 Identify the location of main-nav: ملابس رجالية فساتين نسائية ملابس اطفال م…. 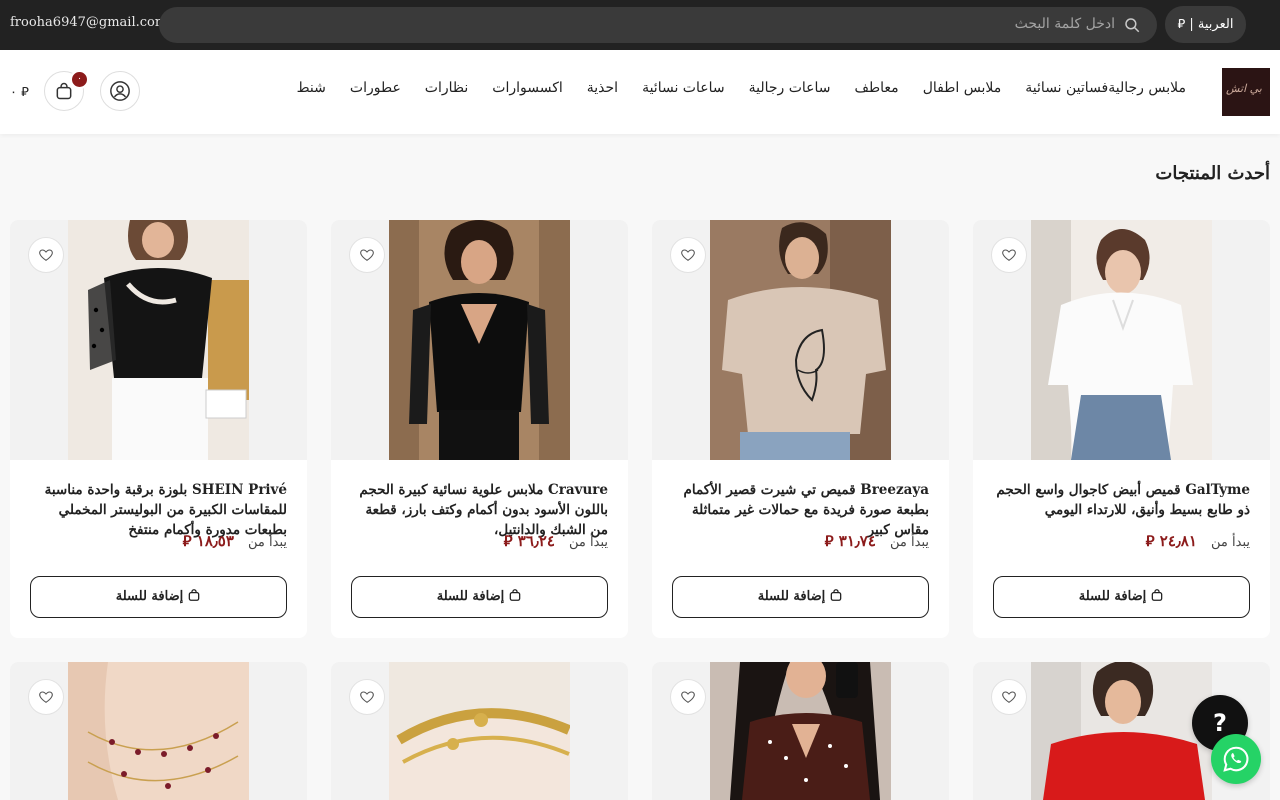
(729, 88).